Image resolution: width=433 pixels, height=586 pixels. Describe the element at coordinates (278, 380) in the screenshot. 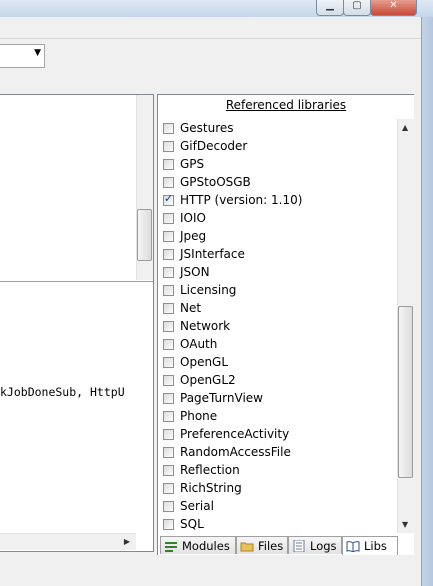

I see `library-row: OpenGL2` at that location.